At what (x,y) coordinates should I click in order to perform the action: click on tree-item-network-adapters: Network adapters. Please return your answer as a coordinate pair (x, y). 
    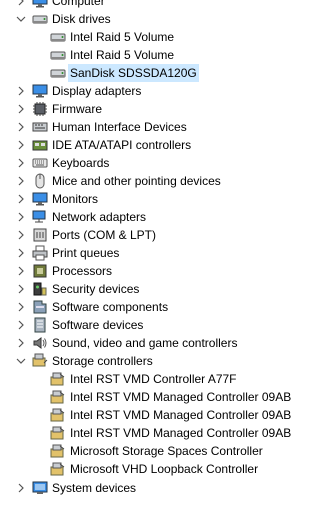
    Looking at the image, I should click on (152, 217).